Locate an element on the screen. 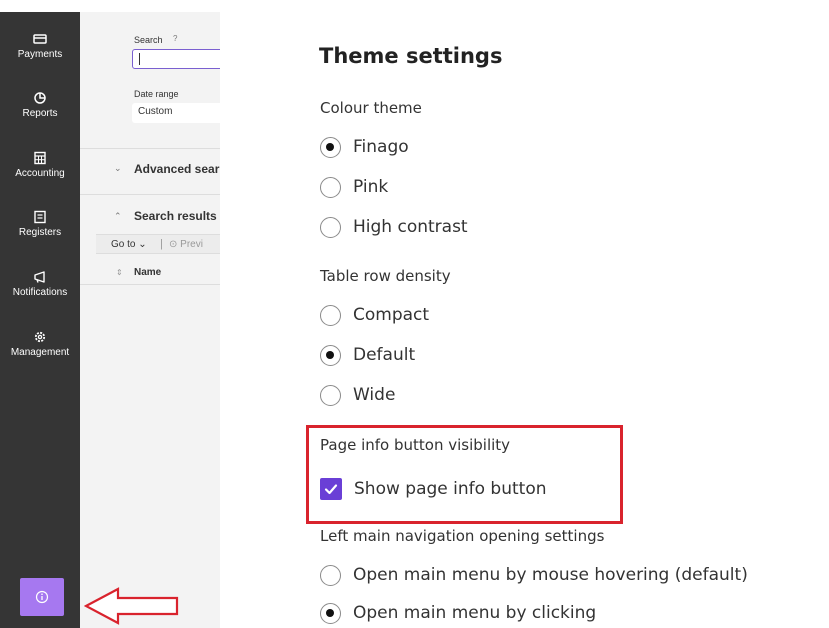 The height and width of the screenshot is (628, 829). nav-item-reports: Reports is located at coordinates (40, 105).